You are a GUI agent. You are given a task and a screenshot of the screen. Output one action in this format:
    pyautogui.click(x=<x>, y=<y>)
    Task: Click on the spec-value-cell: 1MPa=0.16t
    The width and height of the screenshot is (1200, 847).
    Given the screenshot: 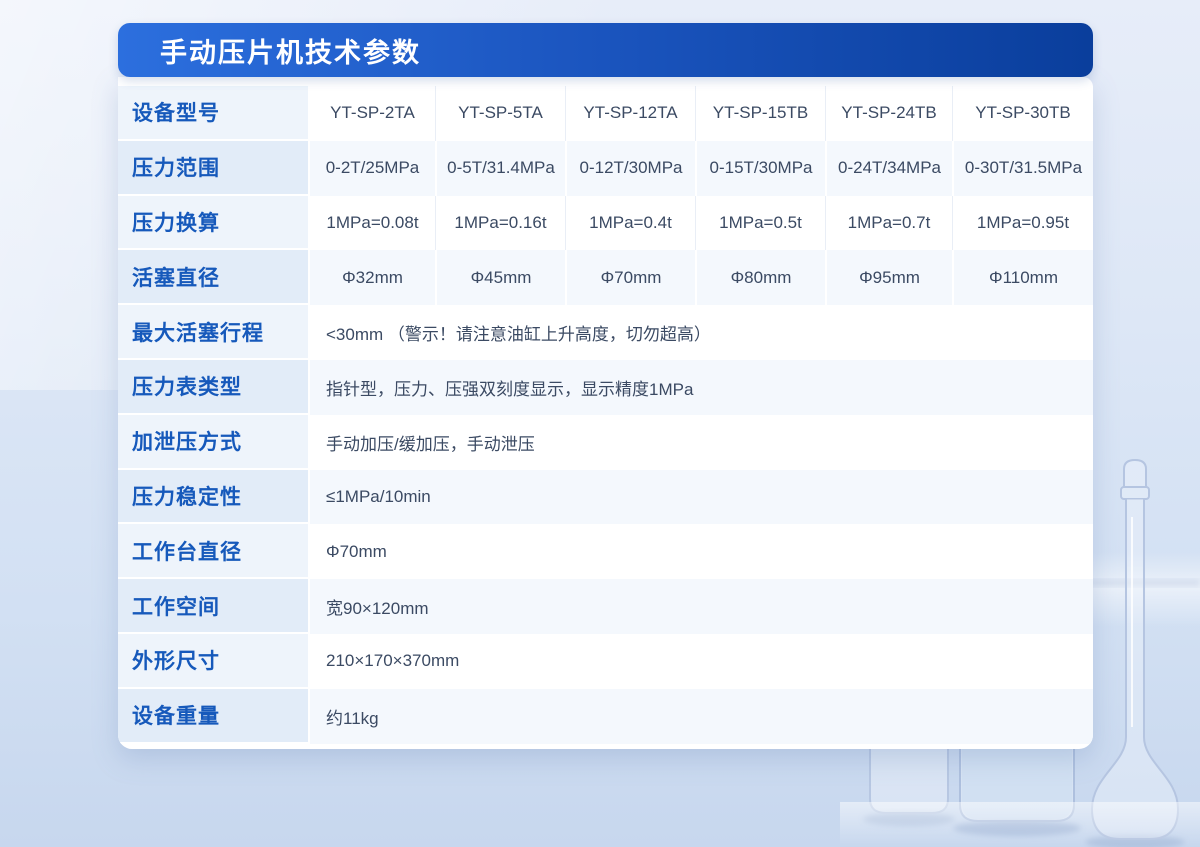 What is the action you would take?
    pyautogui.click(x=500, y=223)
    